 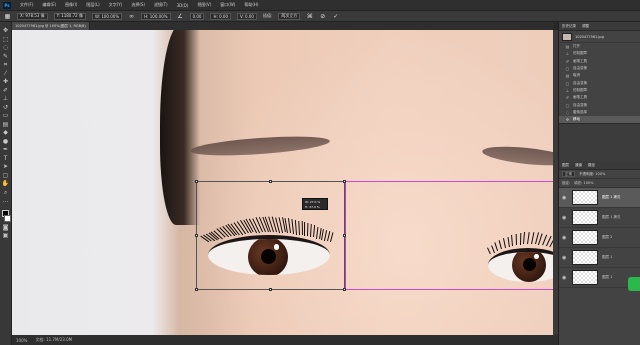 What do you see at coordinates (6, 124) in the screenshot?
I see `gradient-tool-icon: ▤` at bounding box center [6, 124].